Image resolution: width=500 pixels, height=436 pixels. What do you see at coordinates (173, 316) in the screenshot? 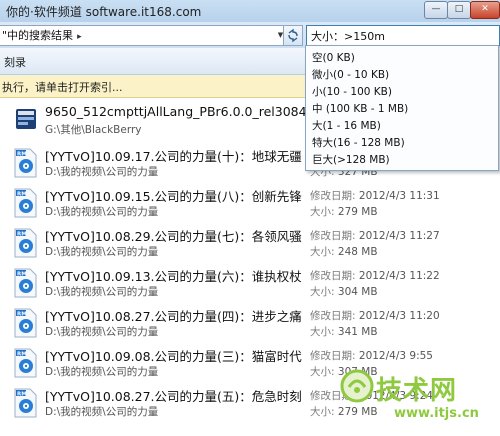
I see `file-name: [YYTvO]10.08.27.公司的力量(四)：进步之痛` at bounding box center [173, 316].